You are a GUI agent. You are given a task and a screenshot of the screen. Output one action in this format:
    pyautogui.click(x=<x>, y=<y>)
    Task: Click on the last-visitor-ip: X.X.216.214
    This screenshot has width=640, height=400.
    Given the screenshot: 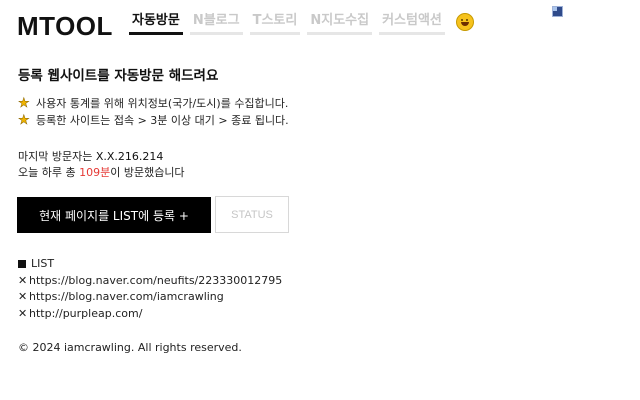 What is the action you would take?
    pyautogui.click(x=129, y=156)
    